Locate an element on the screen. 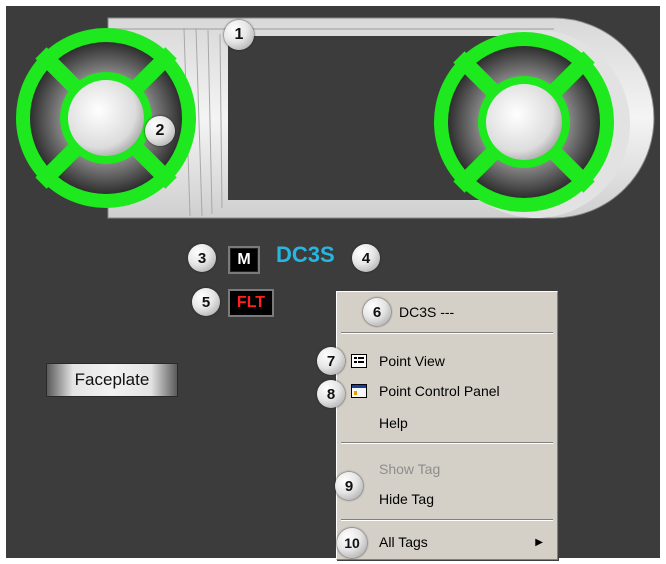  menu-item-point-view: Point View is located at coordinates (447, 361).